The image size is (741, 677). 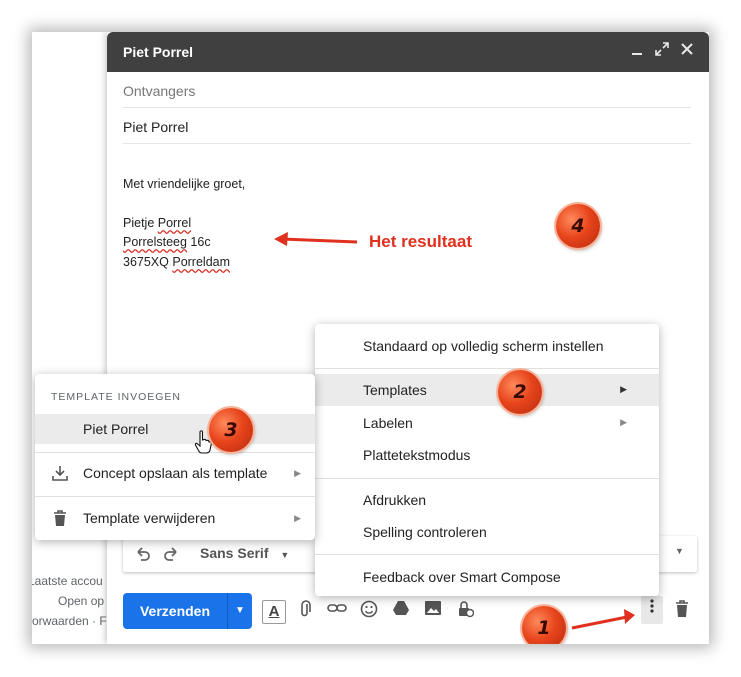 I want to click on arrow-more-options, so click(x=603, y=619).